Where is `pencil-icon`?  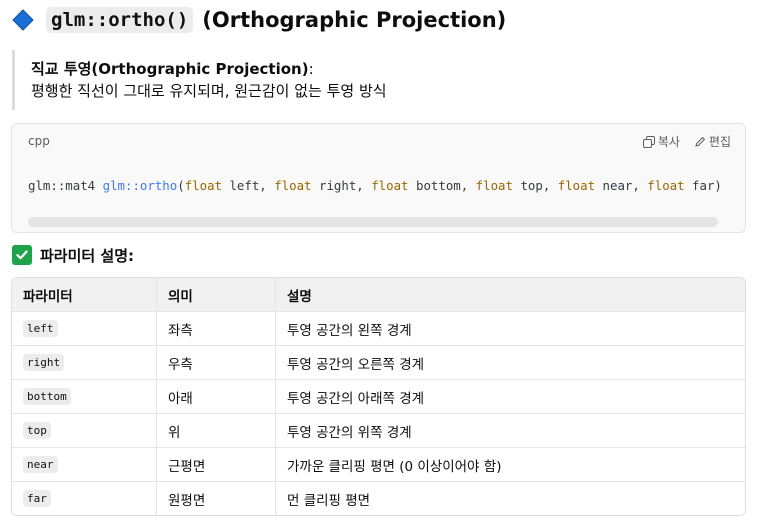 pencil-icon is located at coordinates (700, 142).